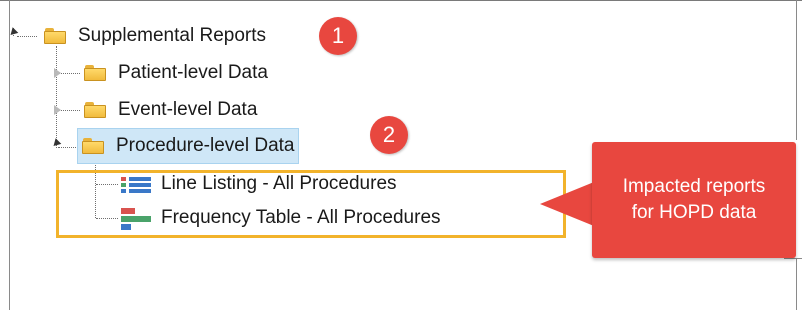 The image size is (802, 310). Describe the element at coordinates (694, 200) in the screenshot. I see `impacted-reports-callout: Impacted reports for HOPD data` at that location.